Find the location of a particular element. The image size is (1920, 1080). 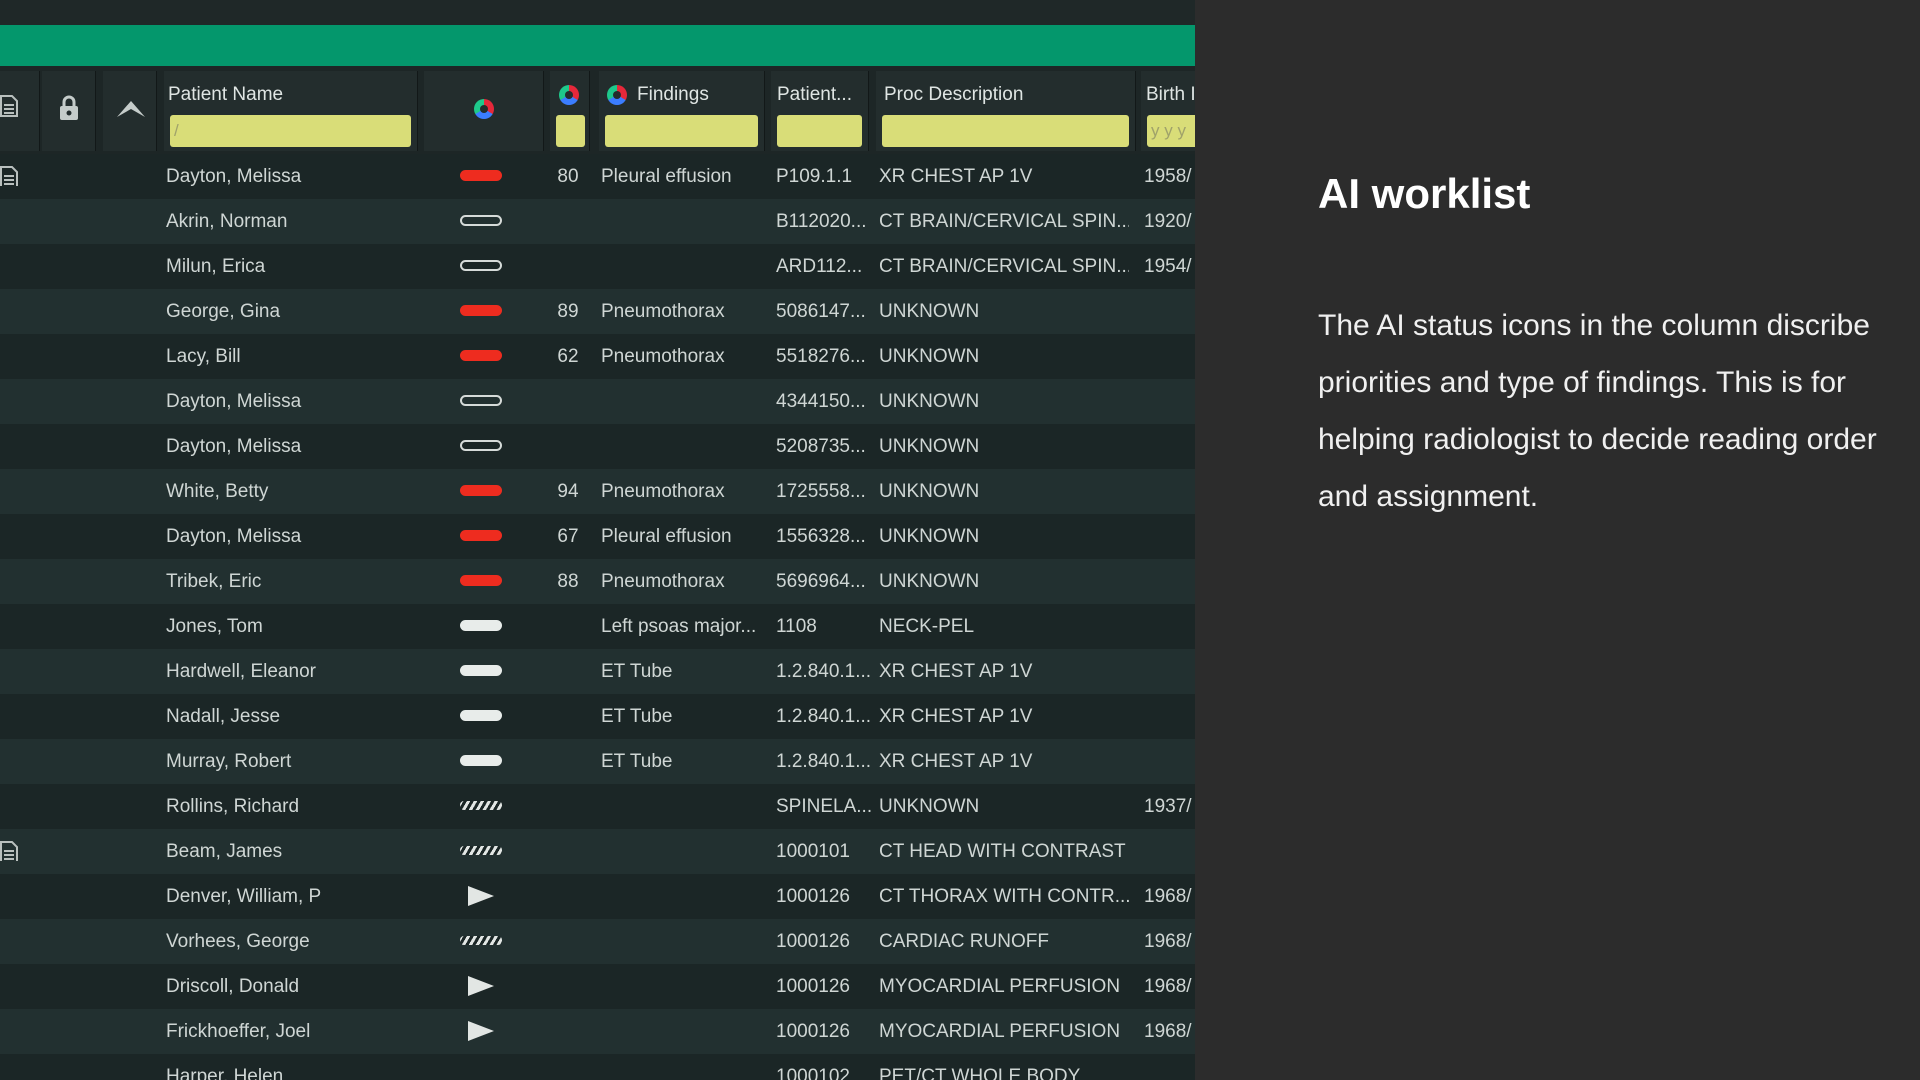

column-header-doc is located at coordinates (20, 111).